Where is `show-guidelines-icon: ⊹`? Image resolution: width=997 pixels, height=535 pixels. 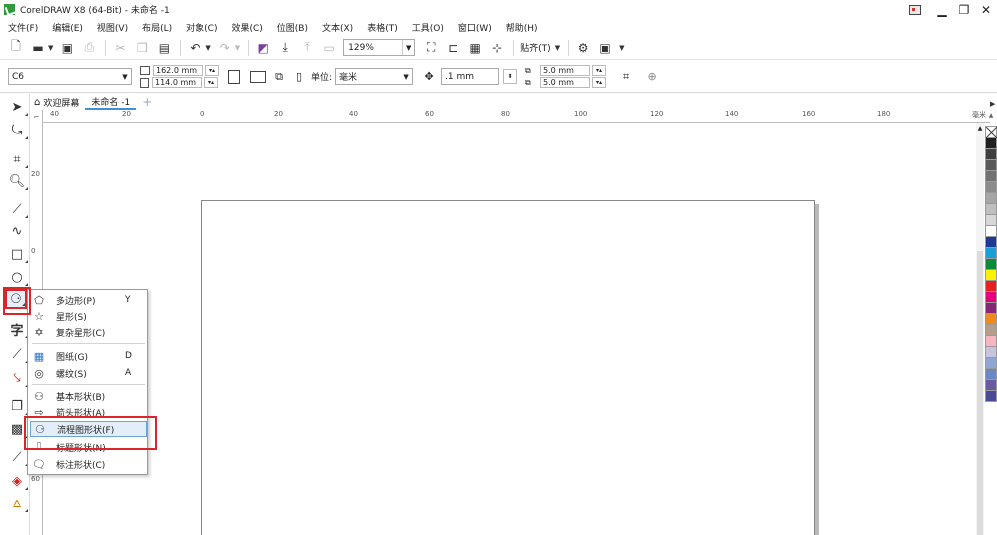 show-guidelines-icon: ⊹ is located at coordinates (497, 48).